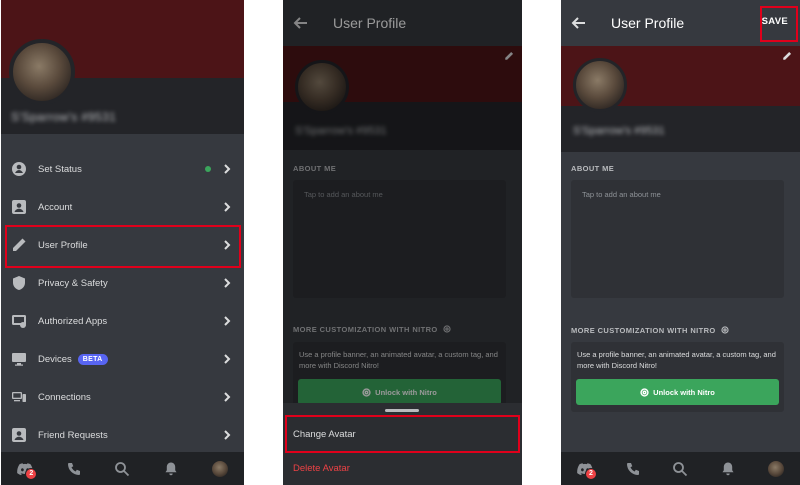 The image size is (800, 485). I want to click on apps-icon, so click(19, 321).